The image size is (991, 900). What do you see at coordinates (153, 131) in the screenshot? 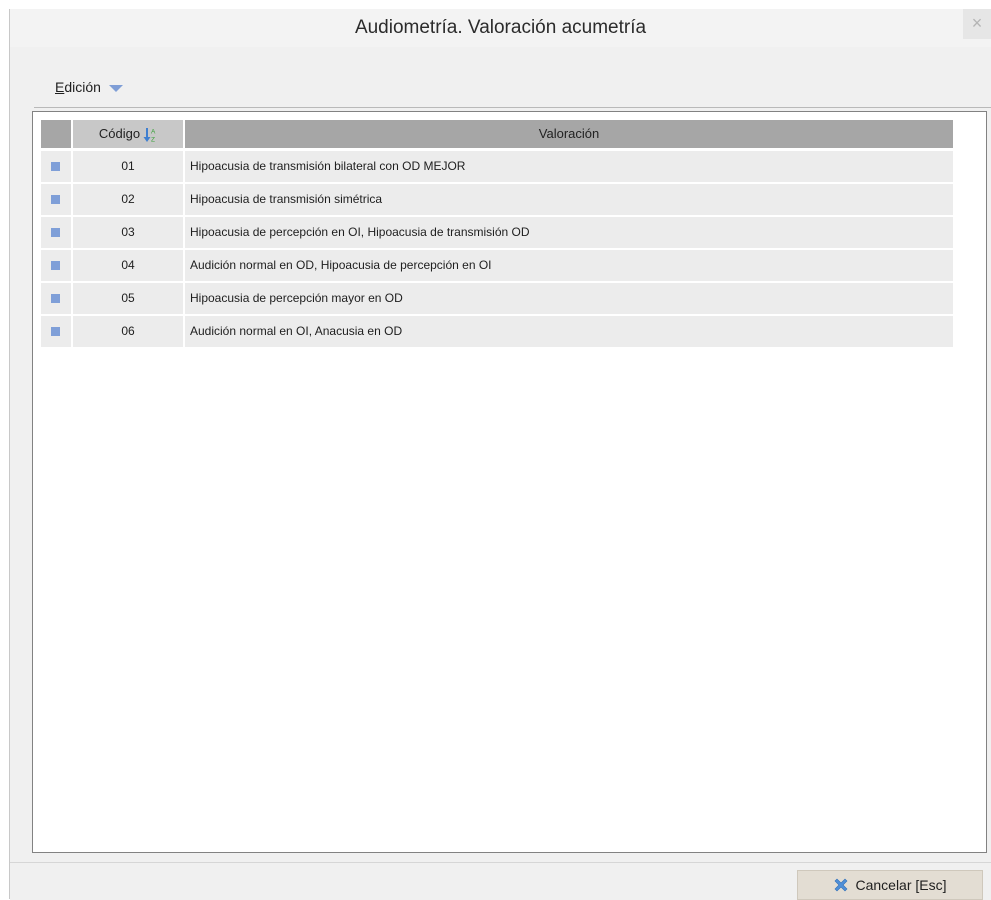
I see `svg-text: A` at bounding box center [153, 131].